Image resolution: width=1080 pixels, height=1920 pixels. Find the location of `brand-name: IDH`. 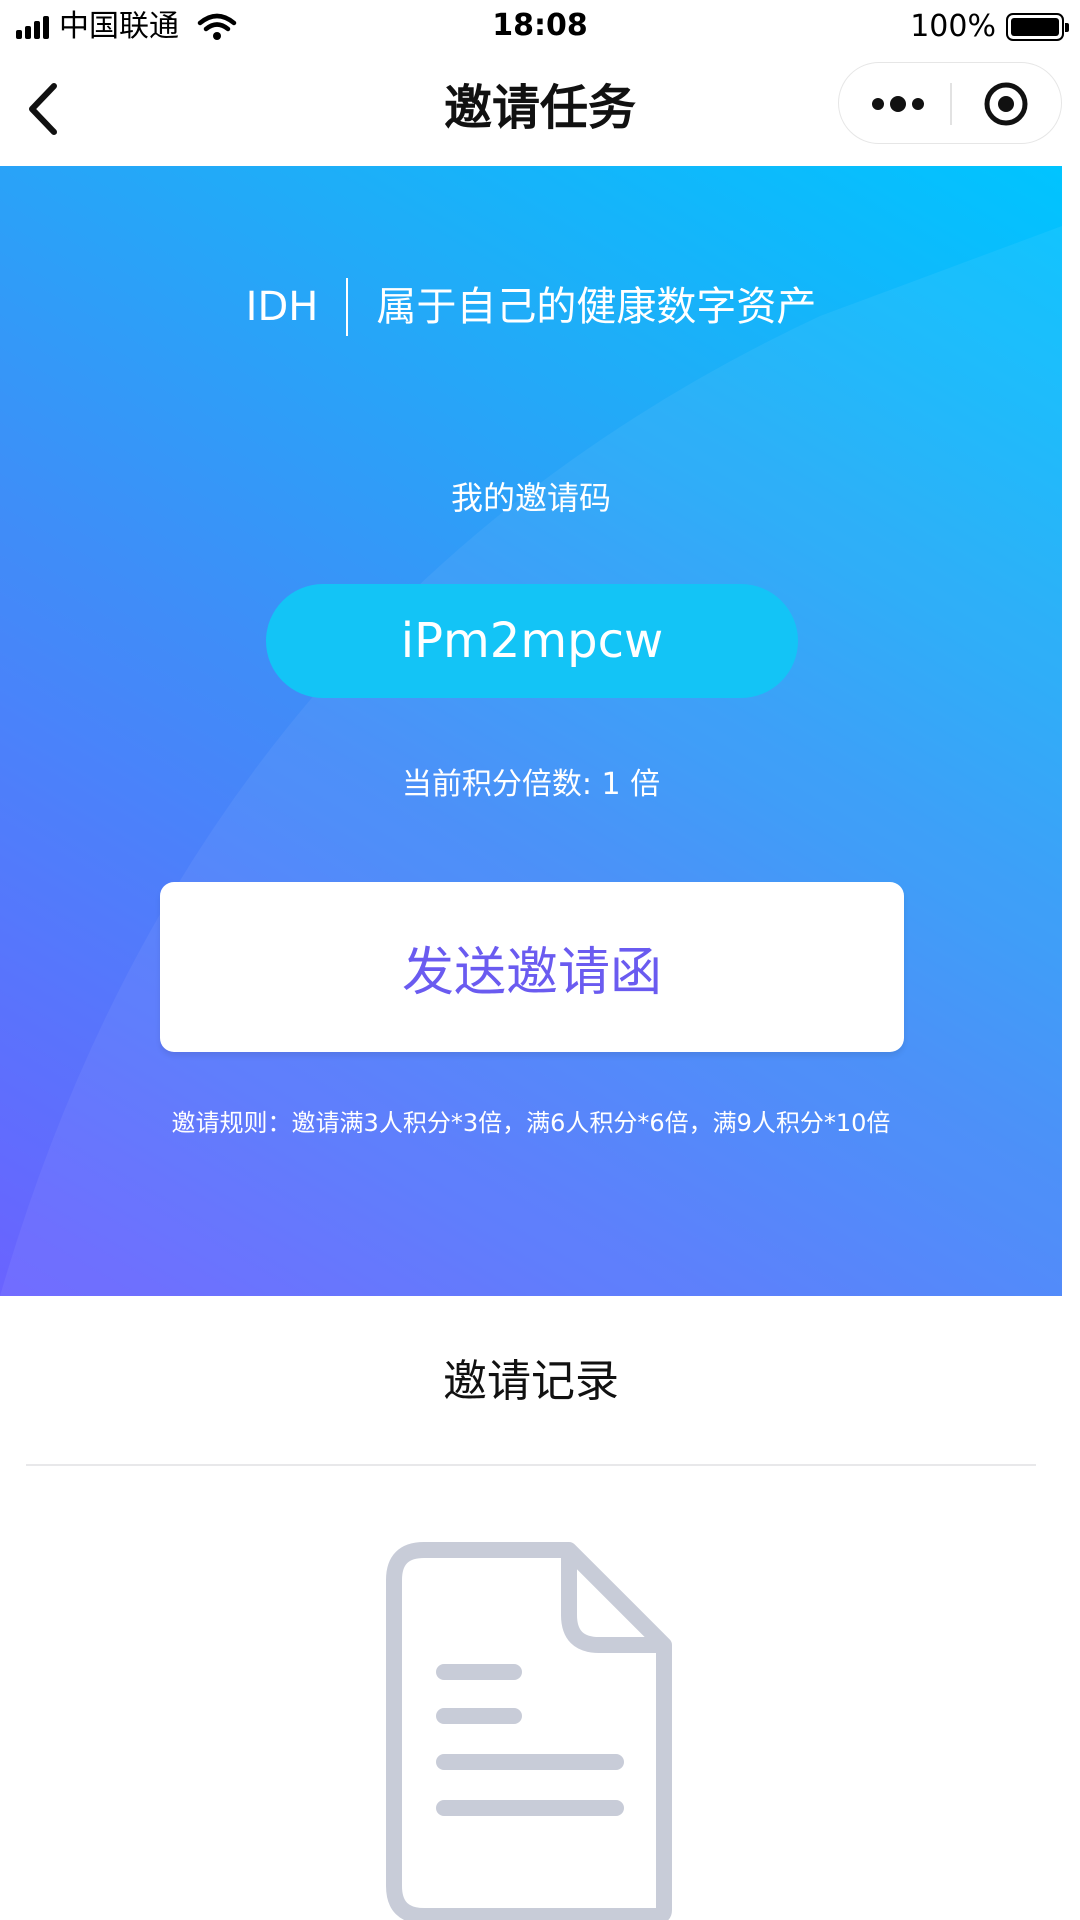

brand-name: IDH is located at coordinates (282, 307).